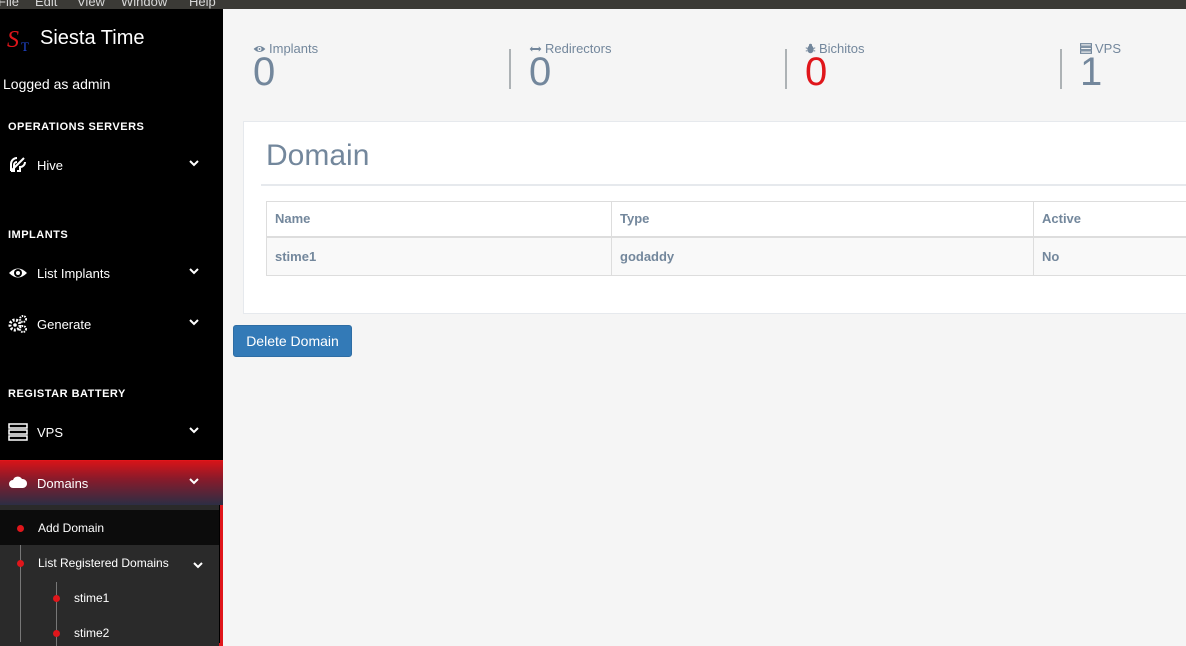 This screenshot has height=646, width=1186. Describe the element at coordinates (18, 482) in the screenshot. I see `cloud-icon` at that location.